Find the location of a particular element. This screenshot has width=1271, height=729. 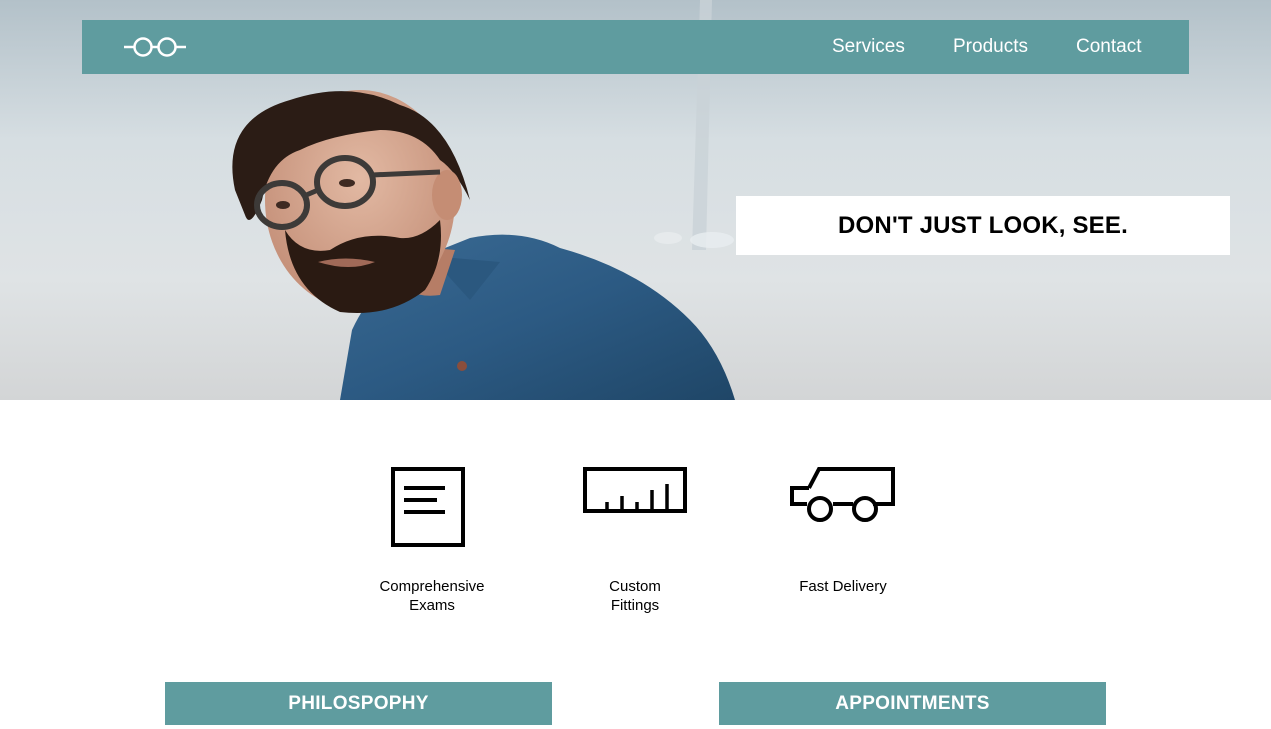

feature-label-exams: Comprehensive Exams is located at coordinates (432, 596).